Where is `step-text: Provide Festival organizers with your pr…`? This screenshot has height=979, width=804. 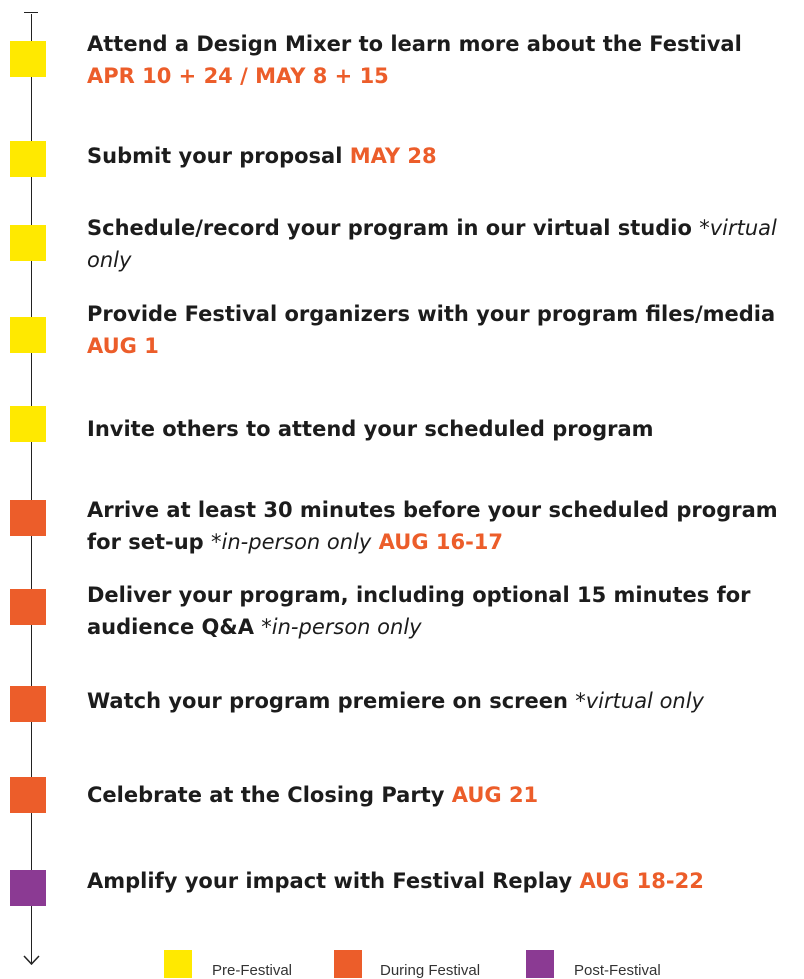
step-text: Provide Festival organizers with your pr… is located at coordinates (431, 314).